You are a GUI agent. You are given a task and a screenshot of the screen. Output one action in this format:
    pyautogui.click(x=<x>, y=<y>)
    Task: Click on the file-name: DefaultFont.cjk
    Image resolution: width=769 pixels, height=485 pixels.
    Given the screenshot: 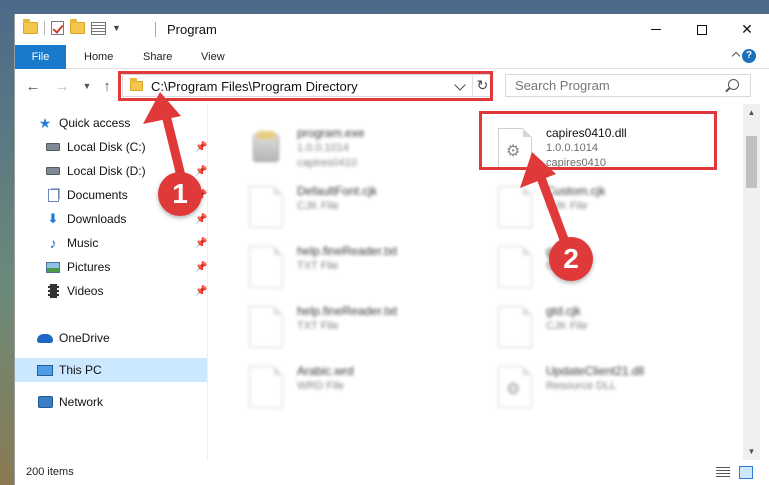 What is the action you would take?
    pyautogui.click(x=337, y=191)
    